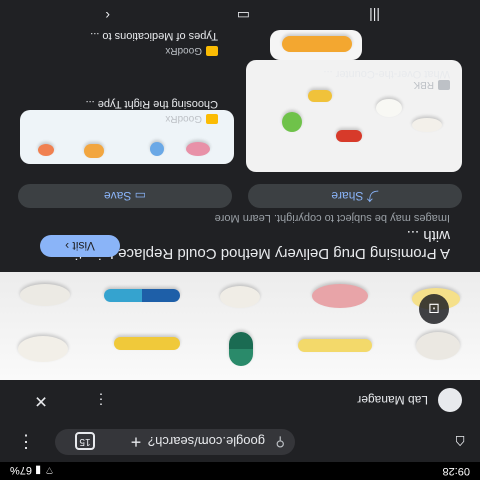  Describe the element at coordinates (355, 196) in the screenshot. I see `share-button: ⤴ Share` at that location.